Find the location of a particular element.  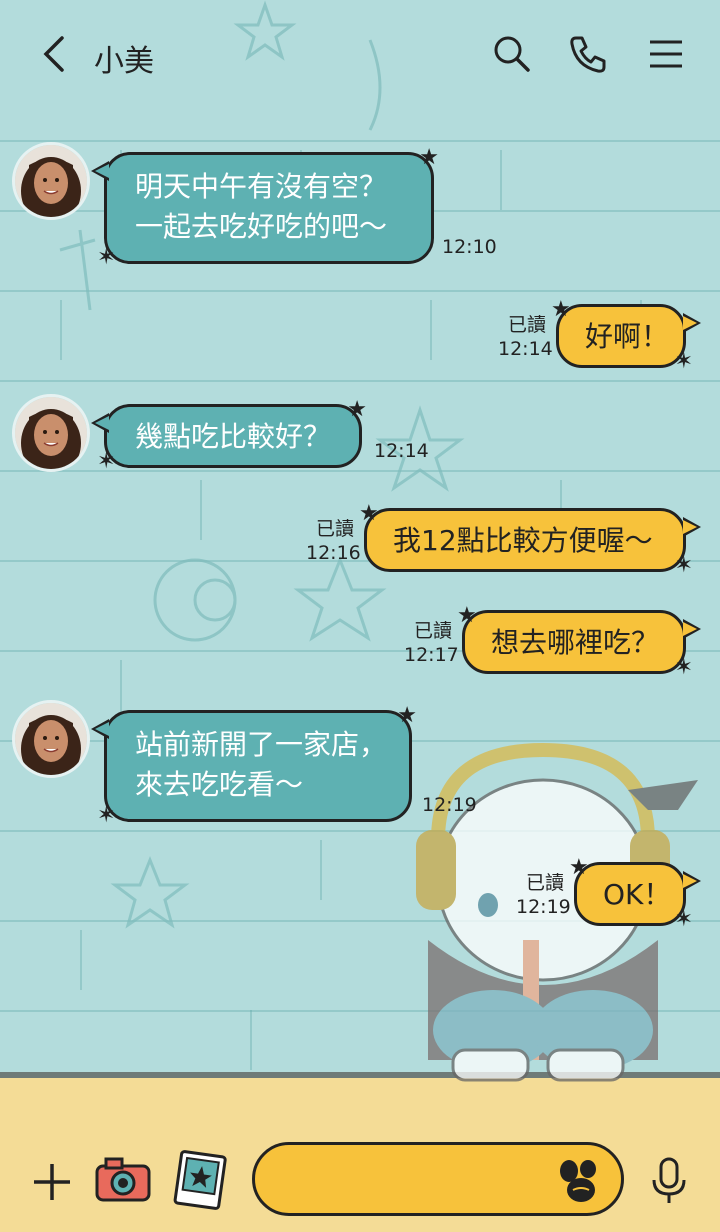

message-text: 來去吃吃看～ is located at coordinates (219, 784).